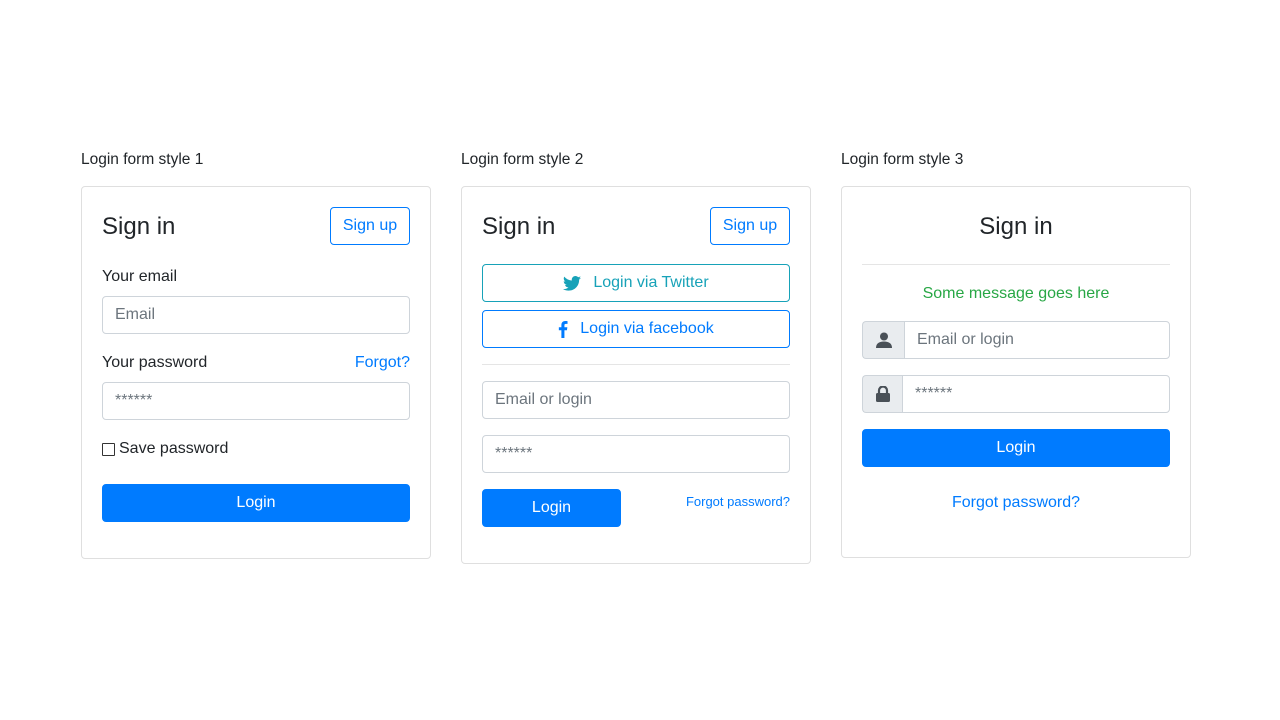  Describe the element at coordinates (902, 159) in the screenshot. I see `section-title: Login form style 3` at that location.